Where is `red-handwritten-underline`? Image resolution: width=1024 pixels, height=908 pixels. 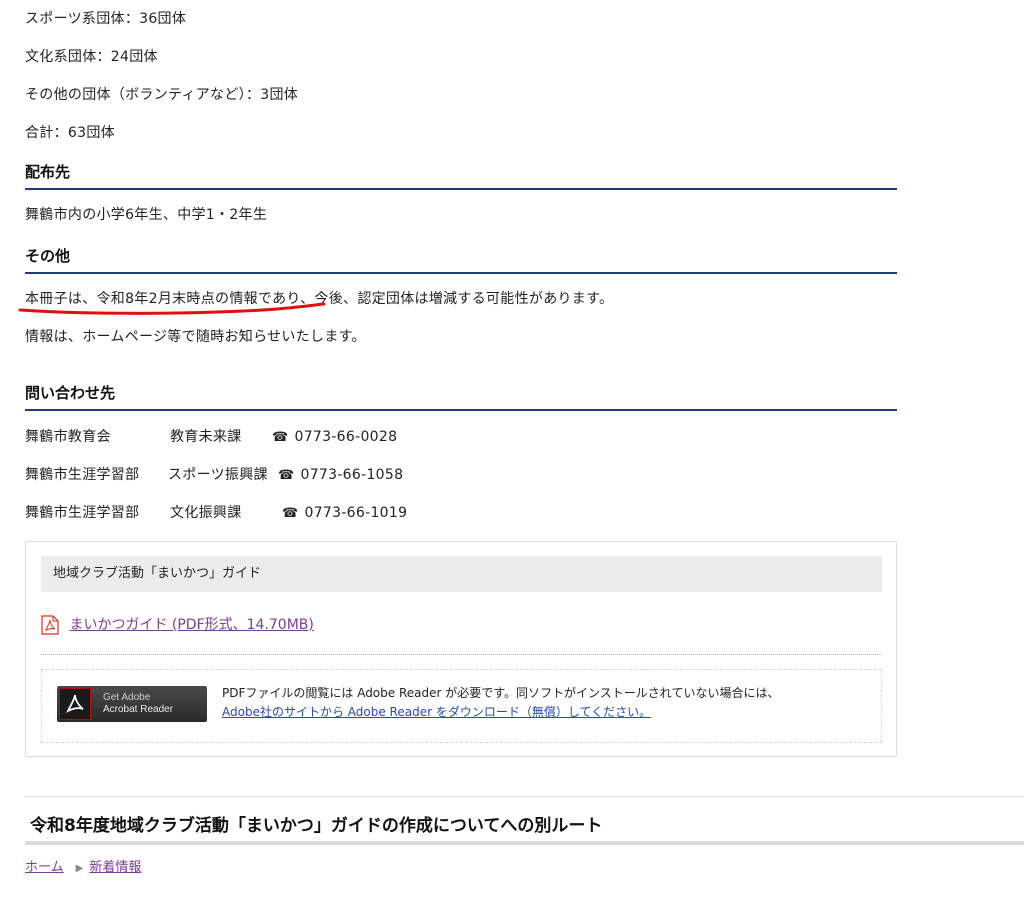
red-handwritten-underline is located at coordinates (172, 308).